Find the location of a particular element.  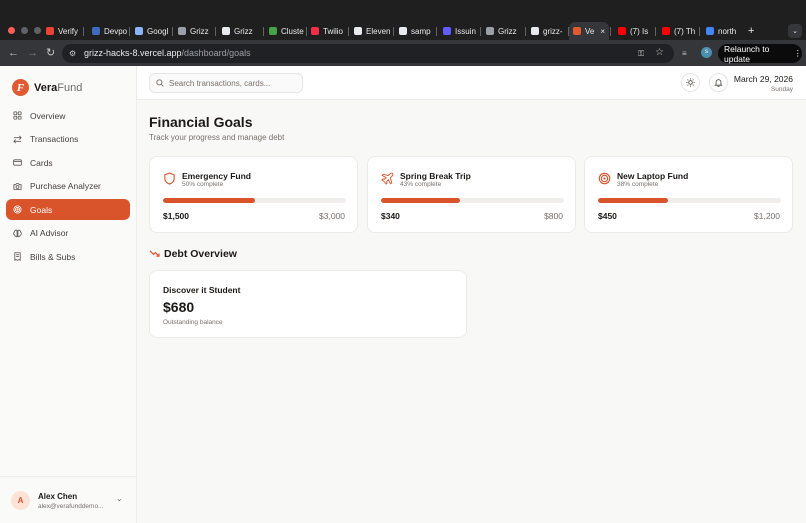

close-tab-icon: × is located at coordinates (602, 31).